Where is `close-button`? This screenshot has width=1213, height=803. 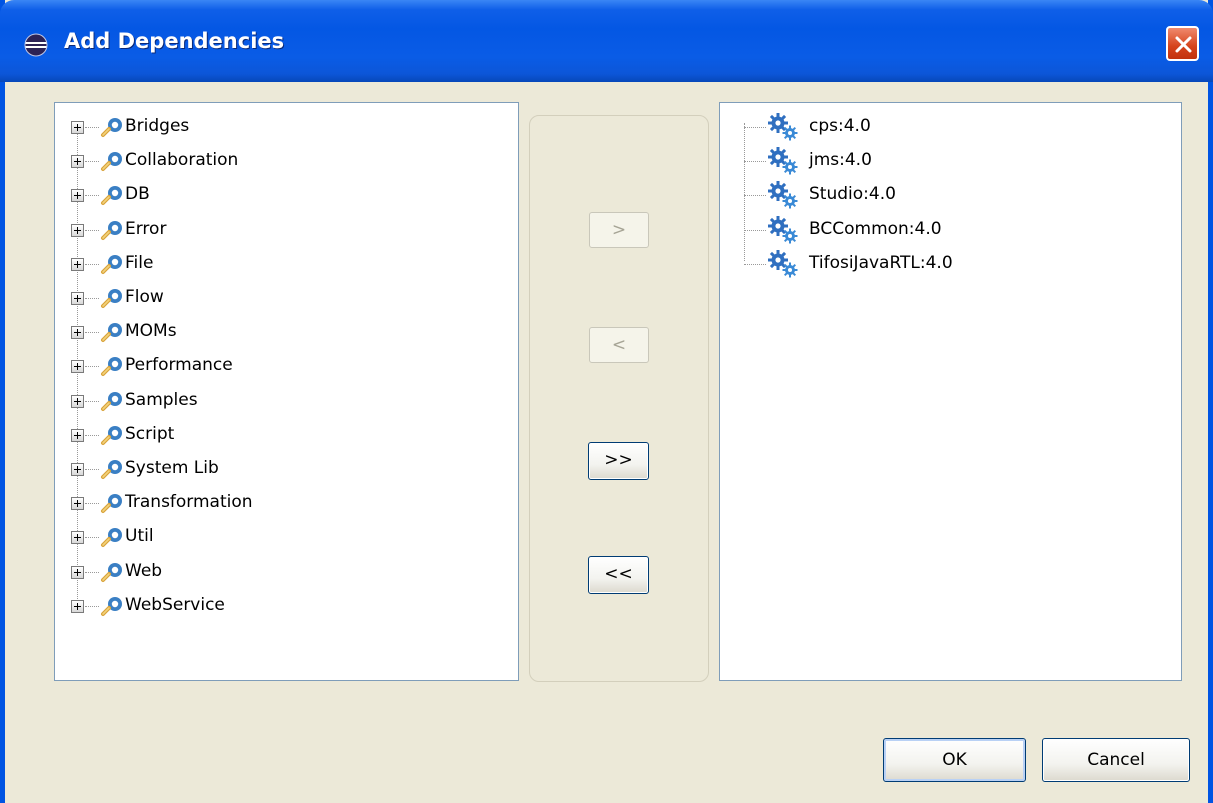 close-button is located at coordinates (1182, 43).